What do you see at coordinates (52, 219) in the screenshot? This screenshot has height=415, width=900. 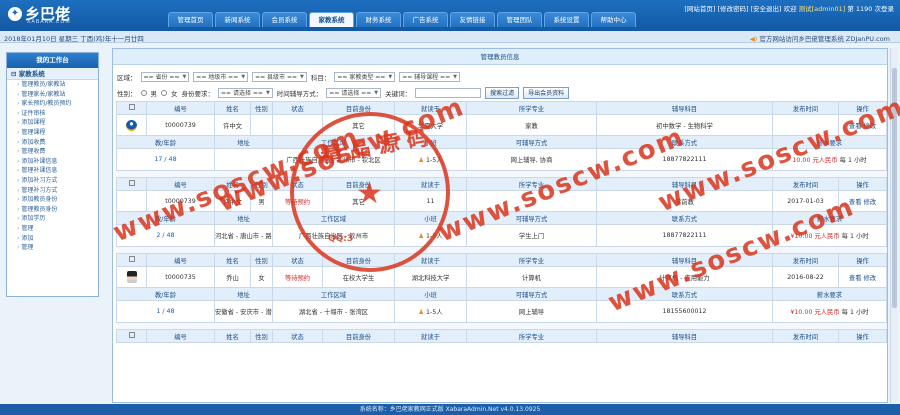 I see `sidebar-item: 添加学历` at bounding box center [52, 219].